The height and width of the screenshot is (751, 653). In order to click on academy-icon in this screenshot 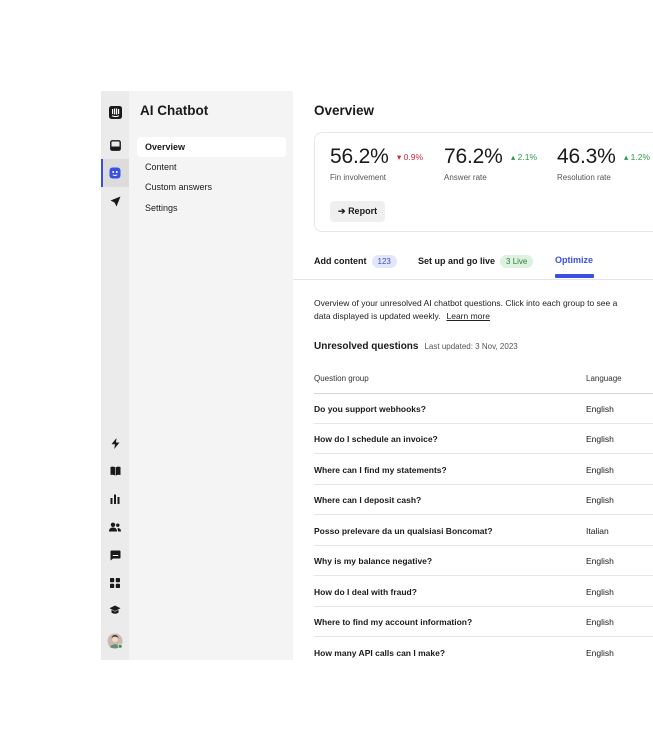, I will do `click(115, 610)`.